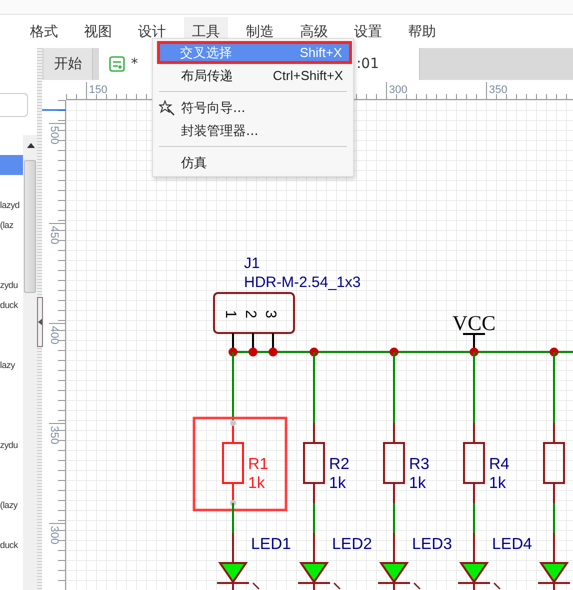 This screenshot has height=590, width=573. Describe the element at coordinates (117, 64) in the screenshot. I see `schematic-icon` at that location.